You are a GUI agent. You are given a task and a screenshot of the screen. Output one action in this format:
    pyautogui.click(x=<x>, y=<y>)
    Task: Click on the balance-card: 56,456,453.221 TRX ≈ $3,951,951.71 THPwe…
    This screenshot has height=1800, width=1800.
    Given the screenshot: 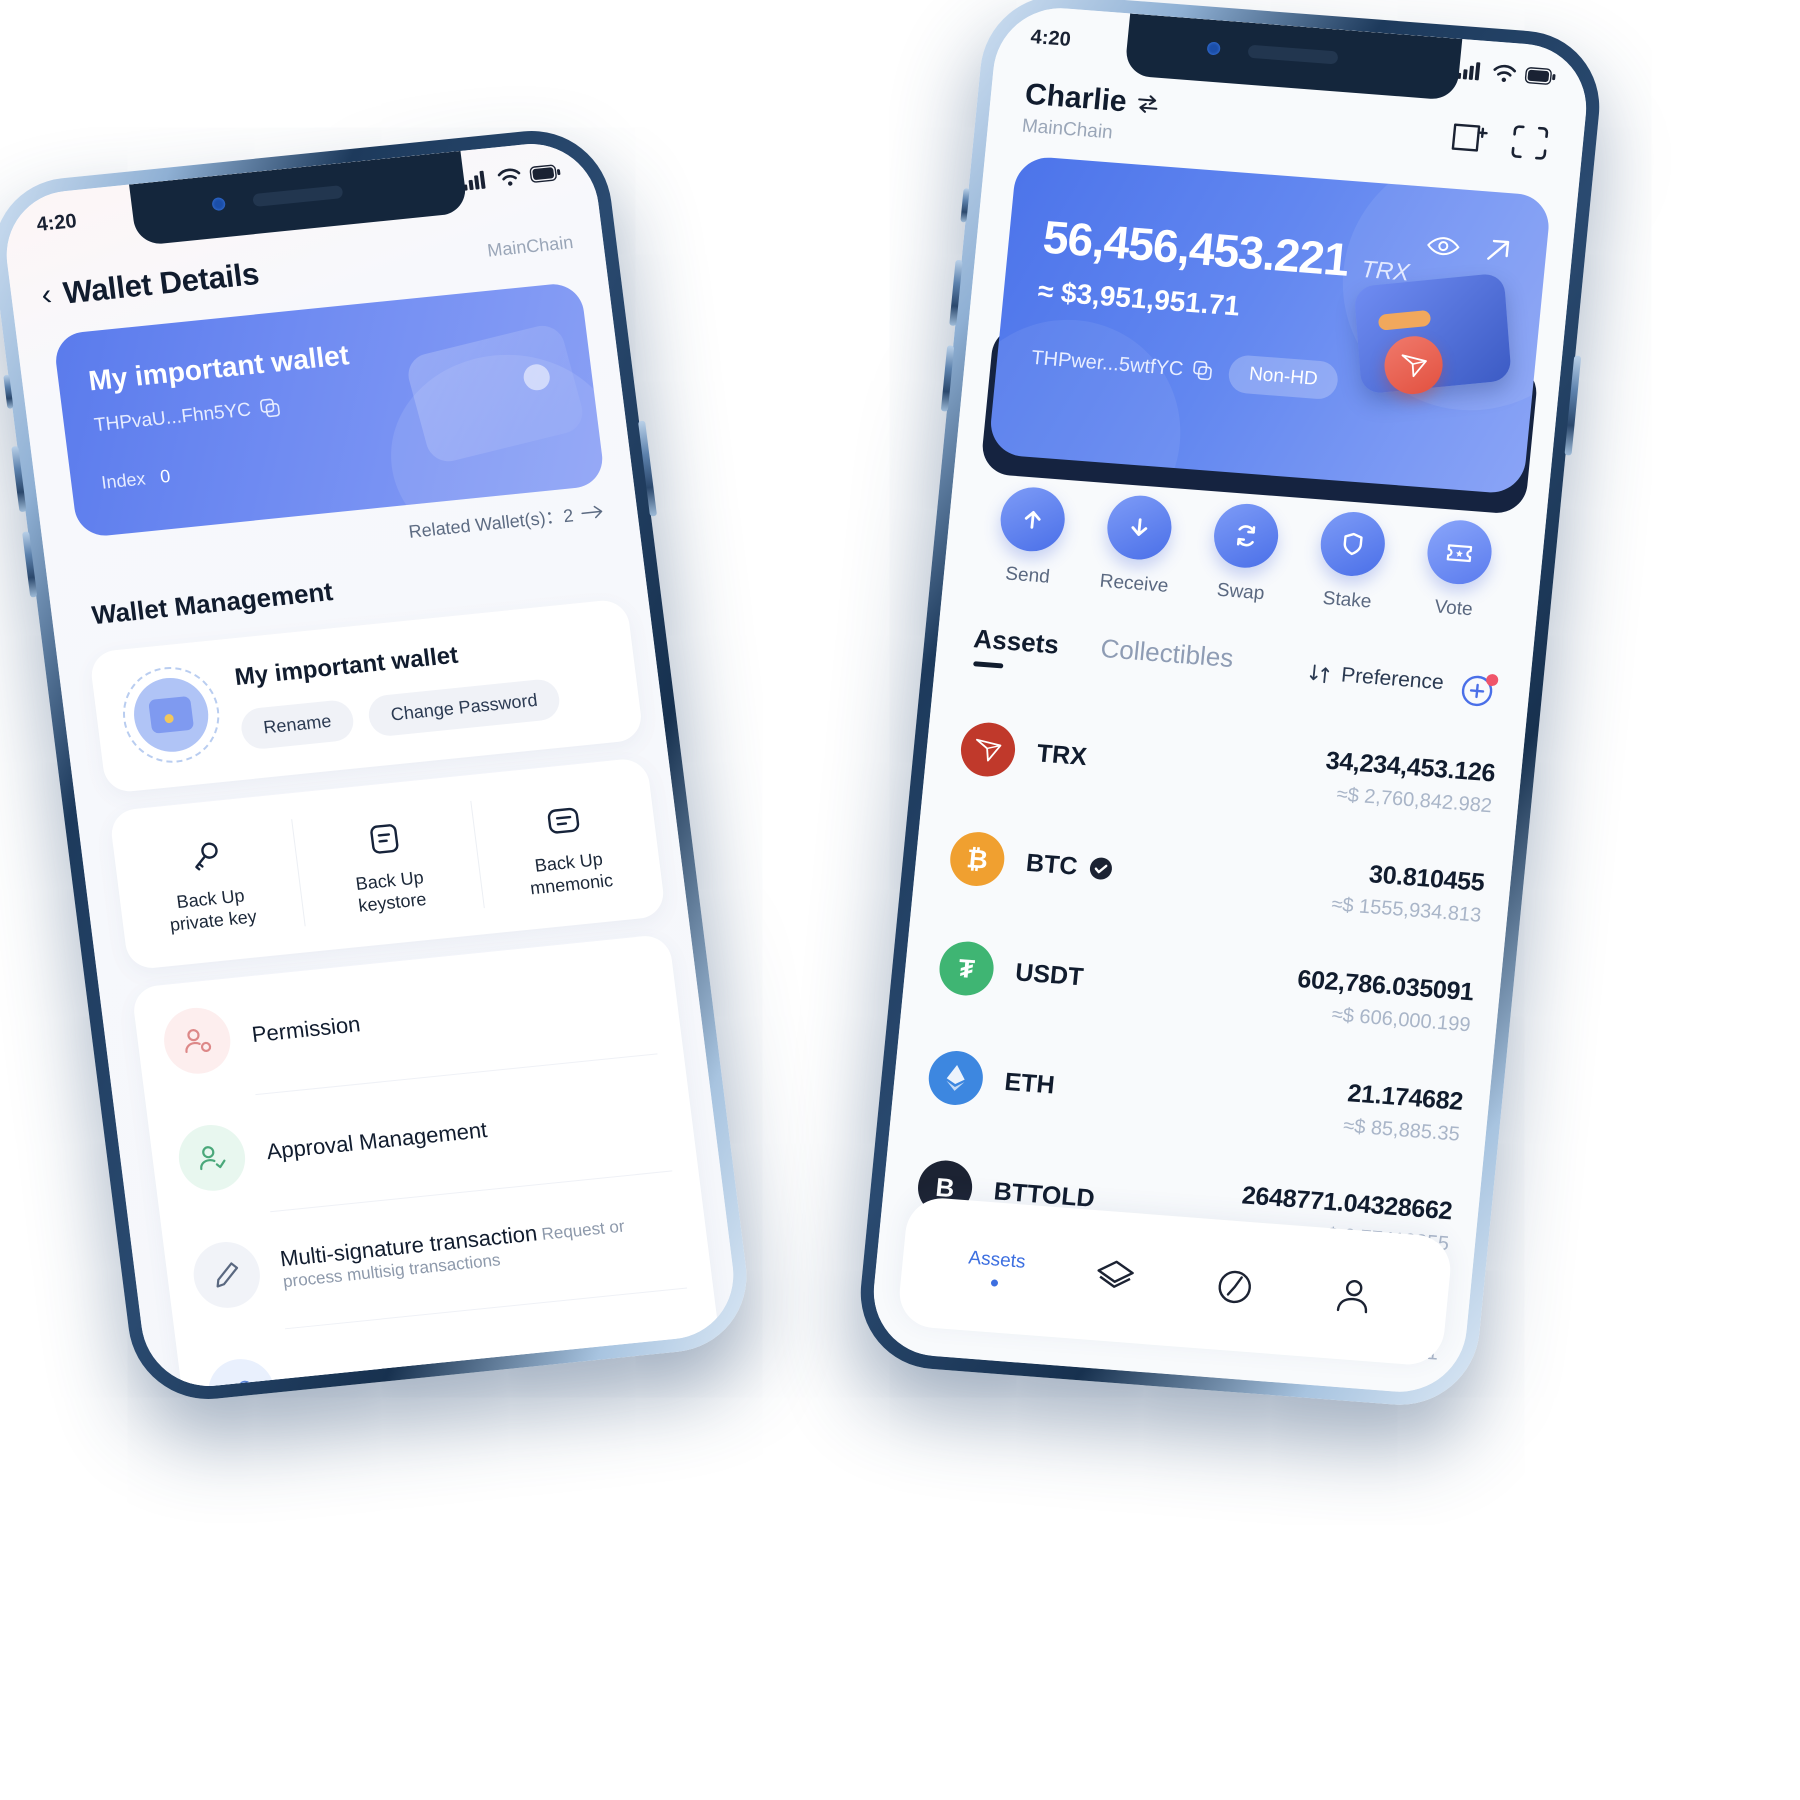 What is the action you would take?
    pyautogui.click(x=1269, y=325)
    